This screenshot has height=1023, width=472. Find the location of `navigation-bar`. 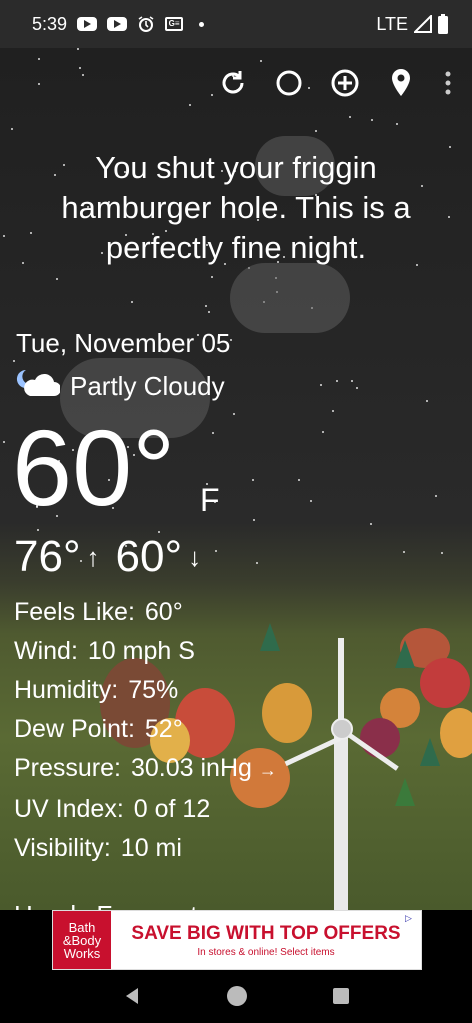

navigation-bar is located at coordinates (236, 998).